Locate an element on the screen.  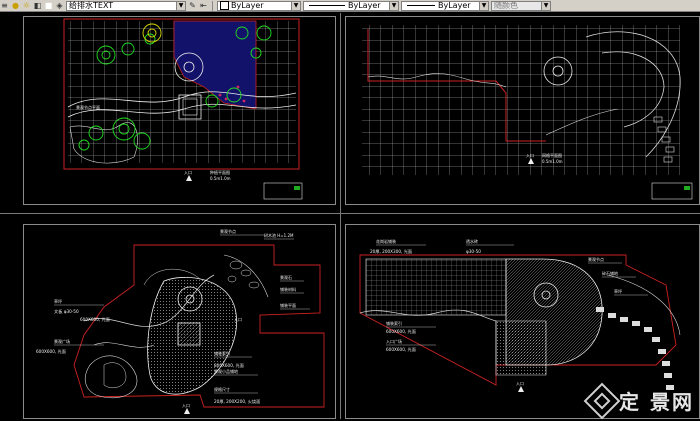
layer-color-icon: ■ is located at coordinates (48, 5).